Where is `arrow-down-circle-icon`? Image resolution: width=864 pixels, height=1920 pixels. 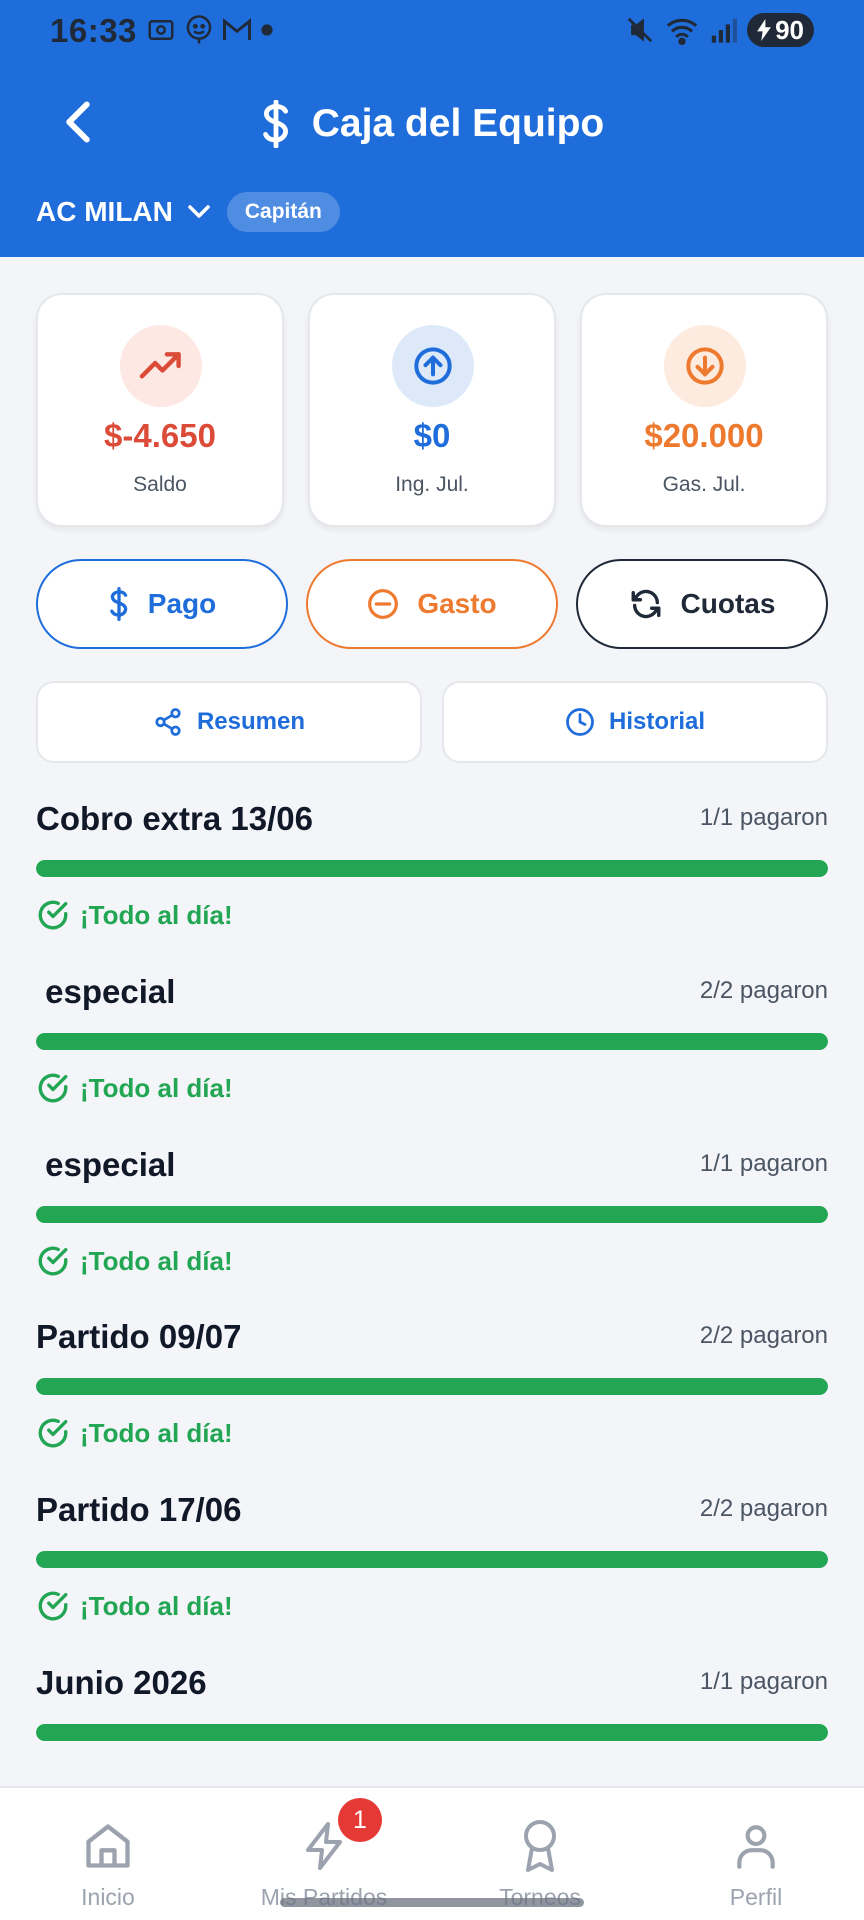 arrow-down-circle-icon is located at coordinates (705, 366).